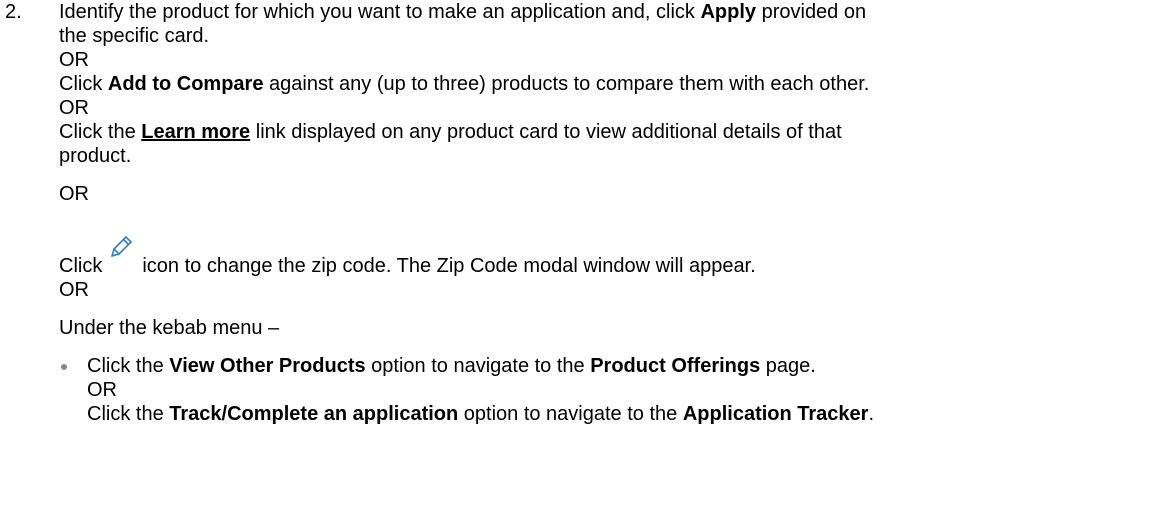  What do you see at coordinates (64, 367) in the screenshot?
I see `bullet-icon` at bounding box center [64, 367].